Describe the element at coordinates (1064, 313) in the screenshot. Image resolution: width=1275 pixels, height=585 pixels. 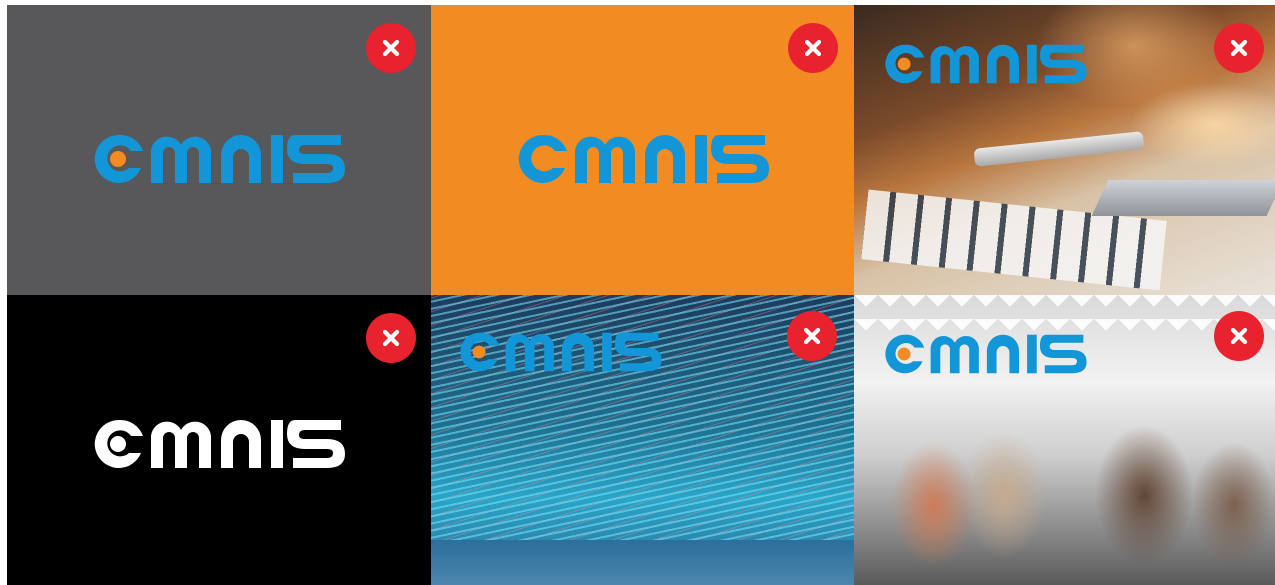
I see `ceiling-pattern` at that location.